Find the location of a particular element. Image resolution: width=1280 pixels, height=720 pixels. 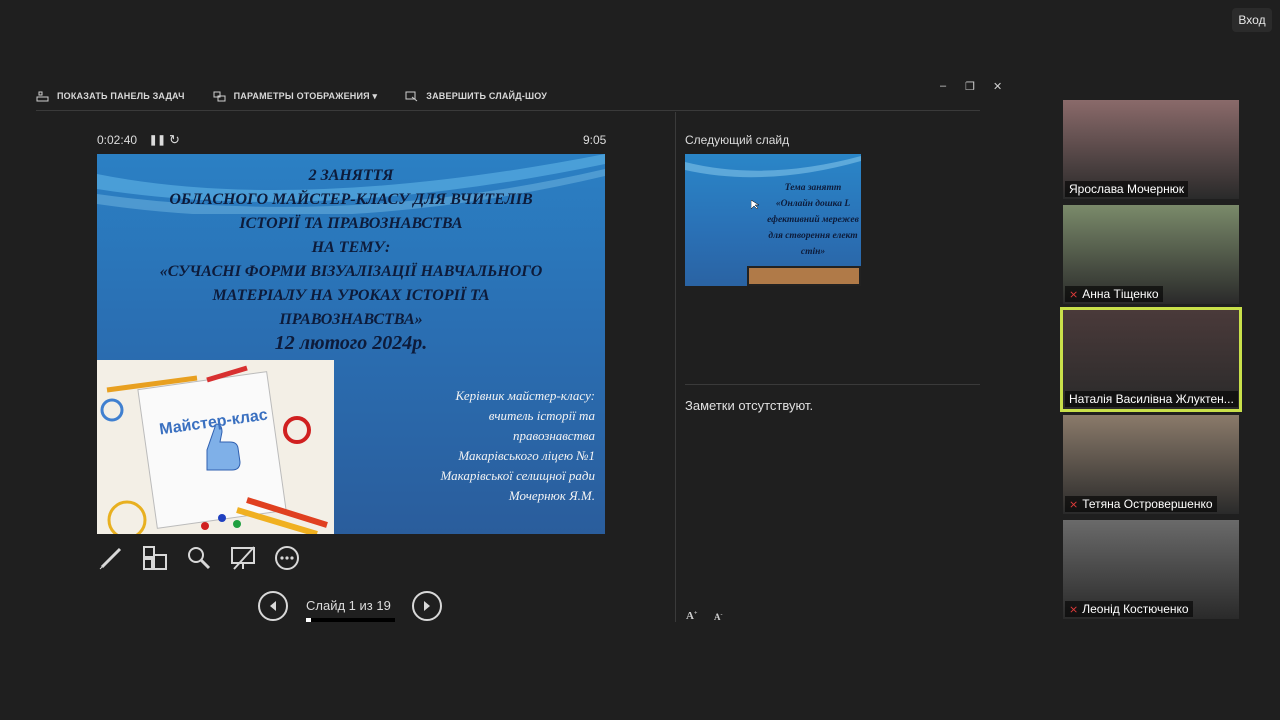

screen-off-icon is located at coordinates (243, 558).